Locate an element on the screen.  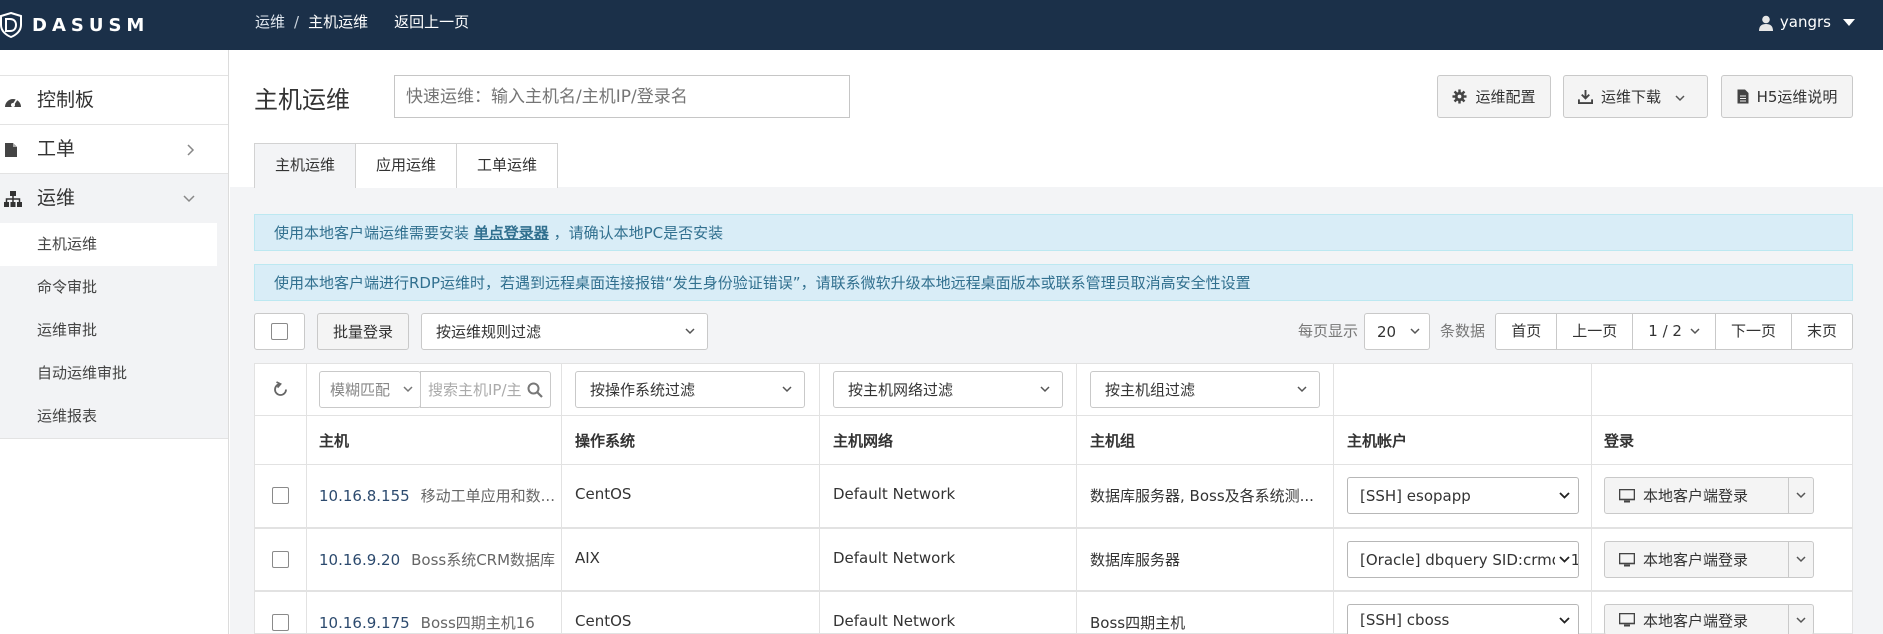
breadcrumb-item-host-ops: 主机运维 is located at coordinates (338, 22).